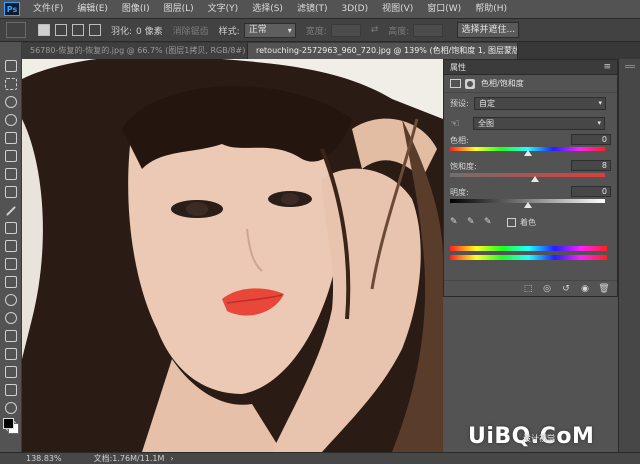 This screenshot has height=464, width=640. Describe the element at coordinates (11, 336) in the screenshot. I see `pen-tool-icon` at that location.